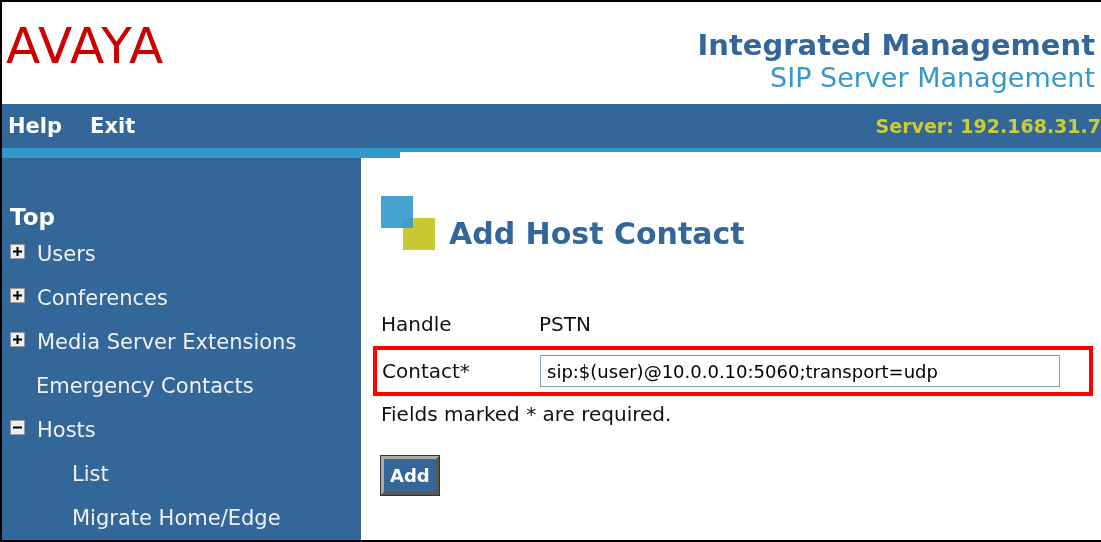 This screenshot has height=542, width=1101. Describe the element at coordinates (565, 324) in the screenshot. I see `field-value: PSTN` at that location.